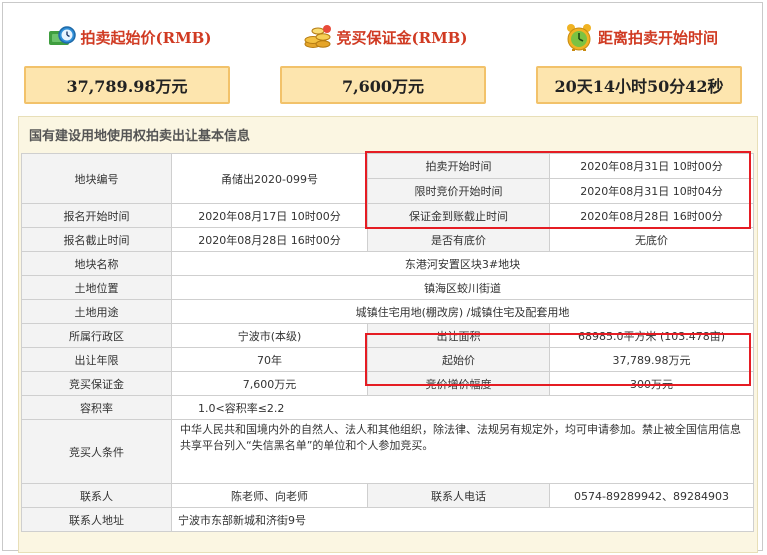 The height and width of the screenshot is (555, 767). What do you see at coordinates (657, 37) in the screenshot?
I see `countdown-label: 距离拍卖开始时间` at bounding box center [657, 37].